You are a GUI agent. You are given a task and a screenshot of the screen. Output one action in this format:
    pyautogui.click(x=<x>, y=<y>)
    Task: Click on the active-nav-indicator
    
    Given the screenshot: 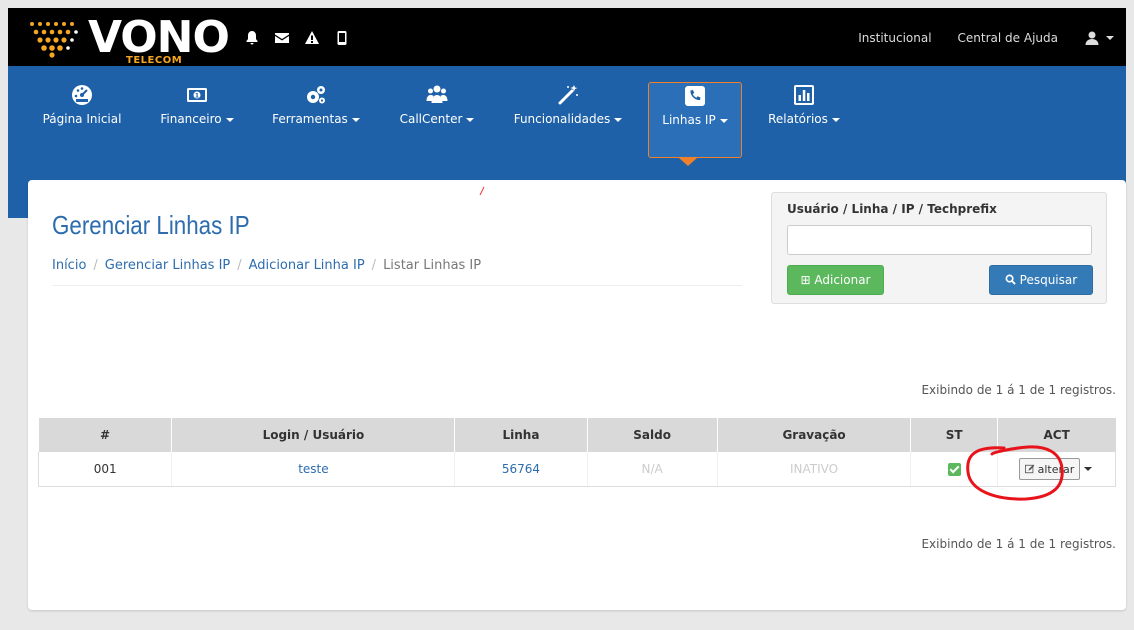 What is the action you would take?
    pyautogui.click(x=688, y=162)
    